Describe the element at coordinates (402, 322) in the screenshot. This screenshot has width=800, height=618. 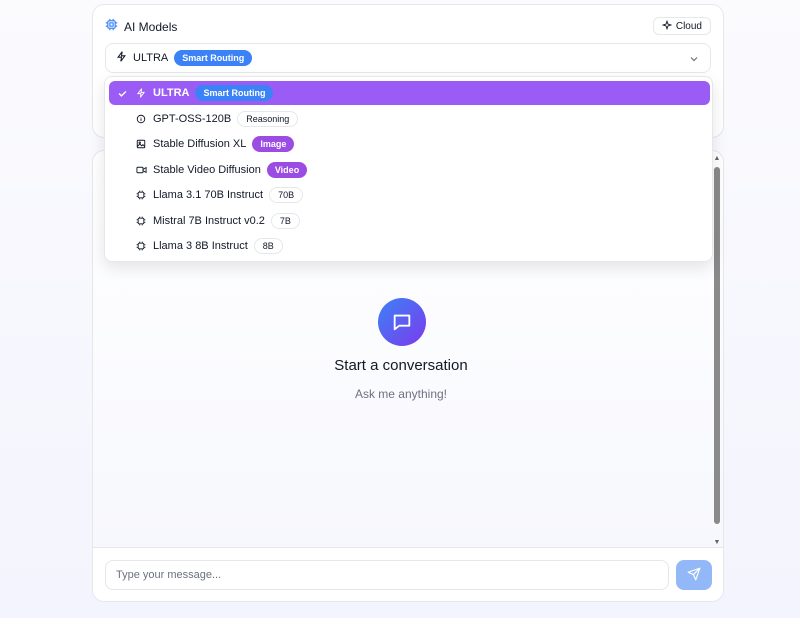
I see `message-square-icon` at that location.